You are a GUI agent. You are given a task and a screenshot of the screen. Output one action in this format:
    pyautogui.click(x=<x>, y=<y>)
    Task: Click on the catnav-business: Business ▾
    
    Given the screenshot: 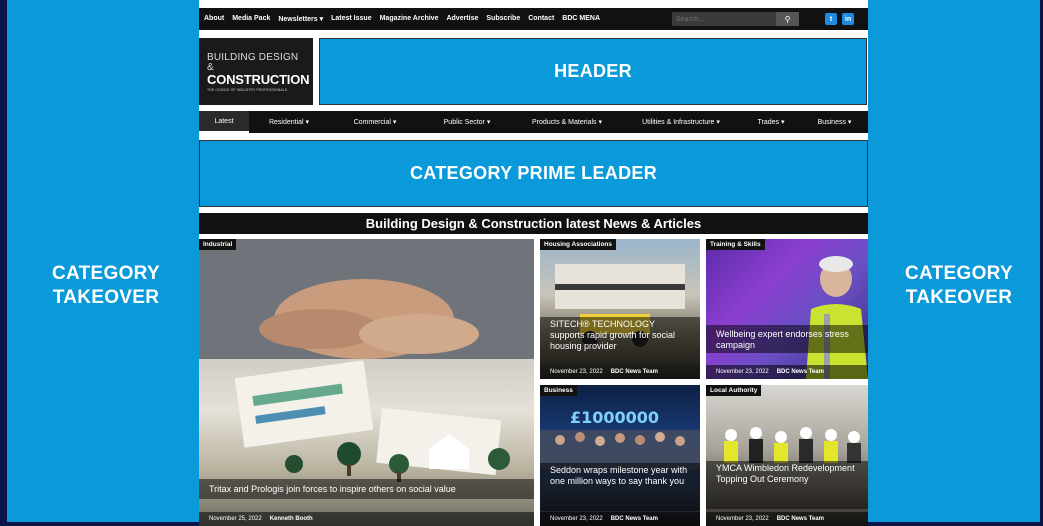 What is the action you would take?
    pyautogui.click(x=834, y=122)
    